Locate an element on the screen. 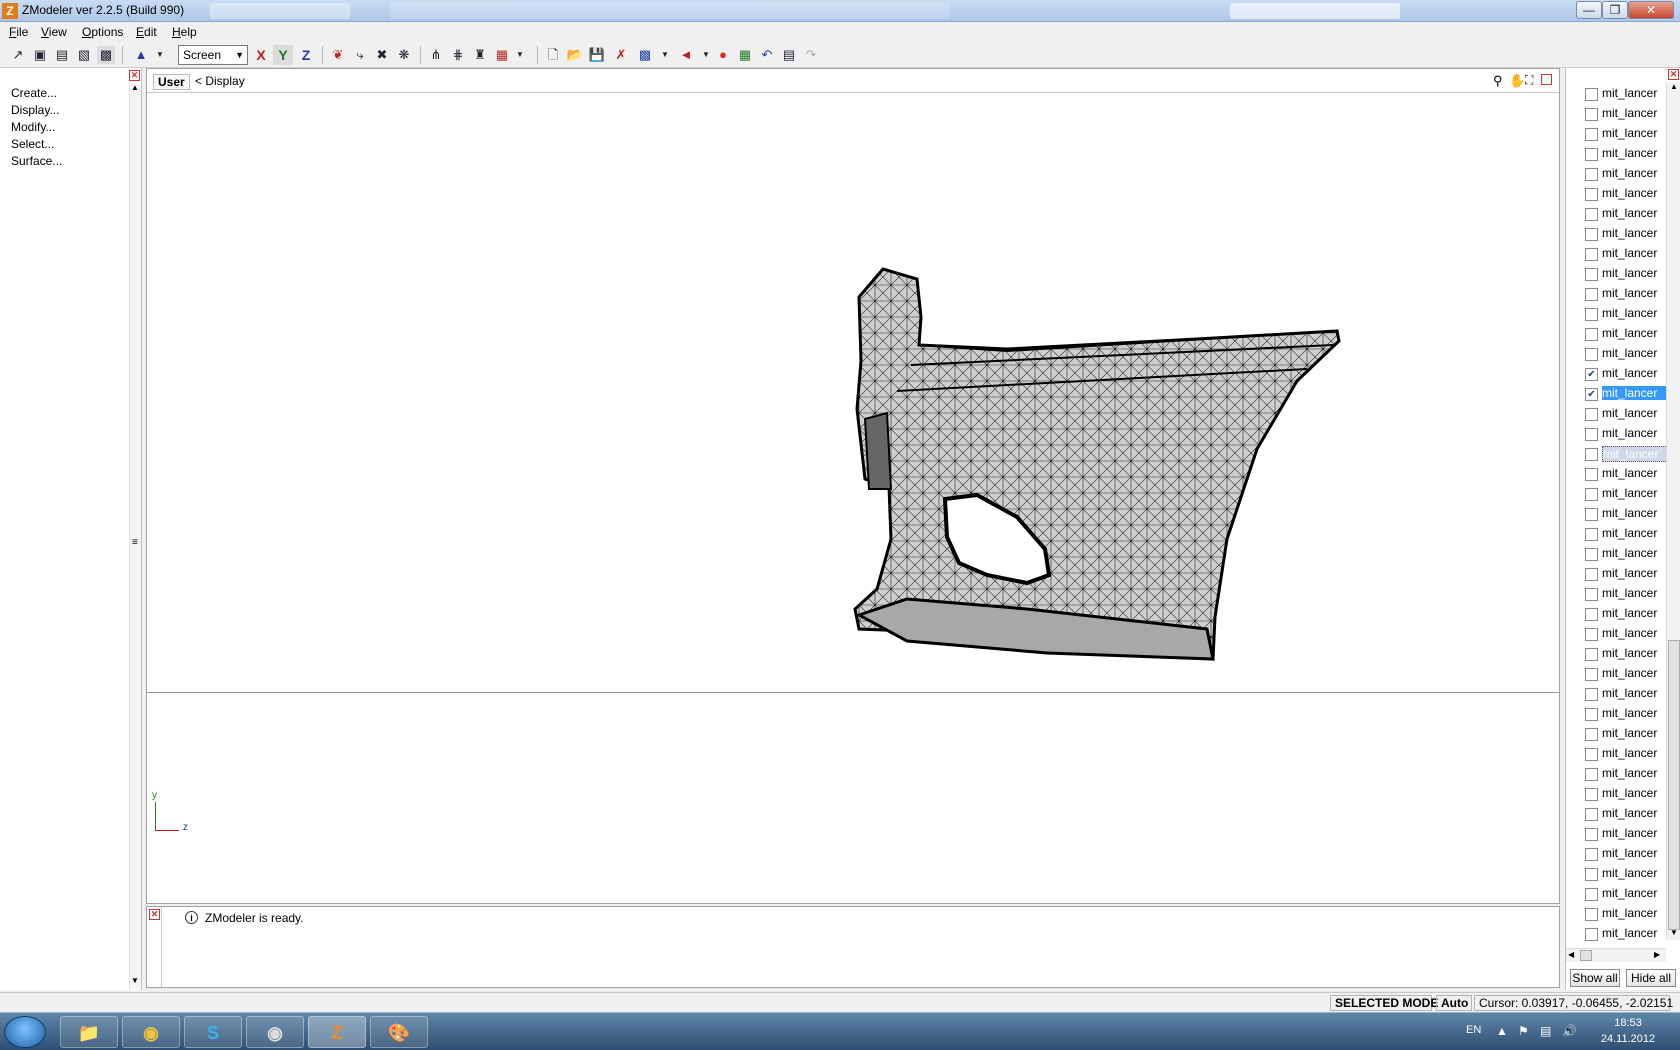  paint-icon: 🎨 is located at coordinates (399, 1032).